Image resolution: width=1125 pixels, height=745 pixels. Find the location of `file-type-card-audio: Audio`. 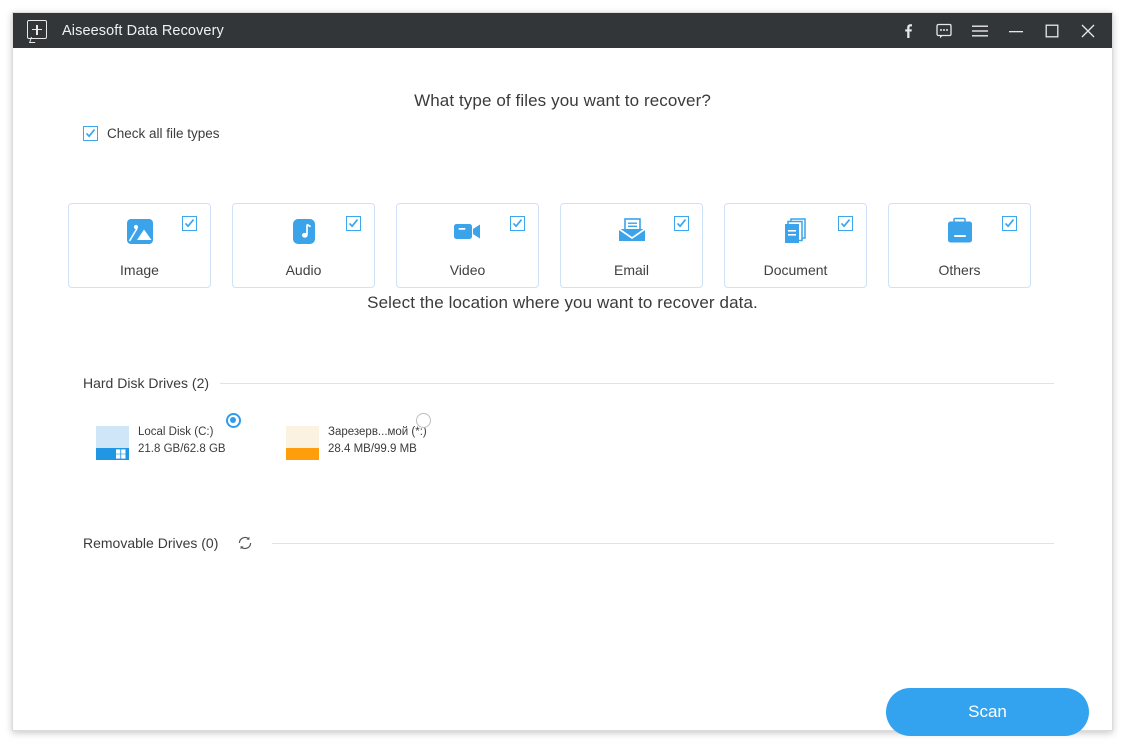

file-type-card-audio: Audio is located at coordinates (303, 245).